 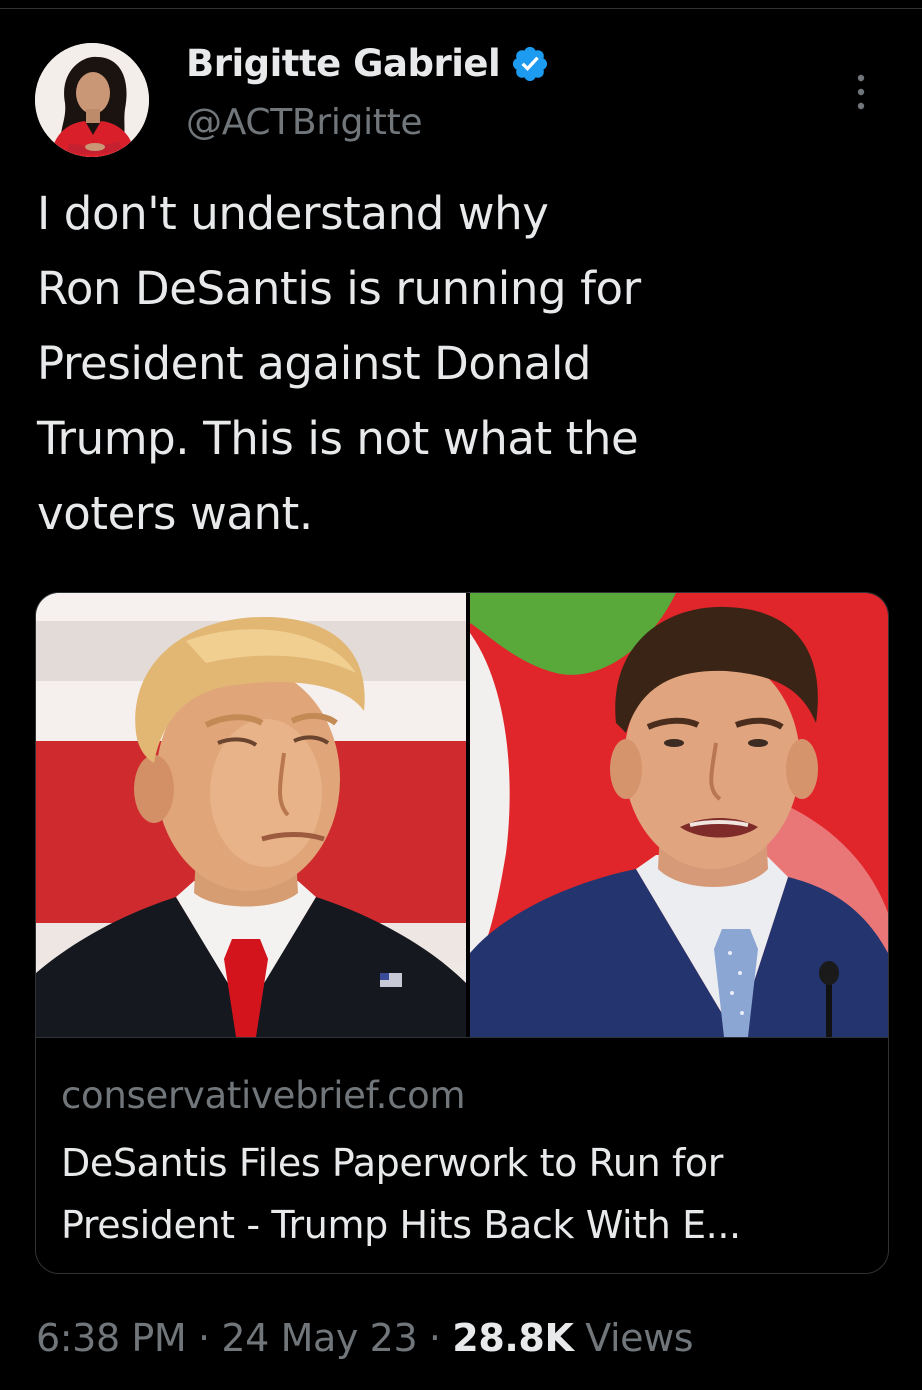 What do you see at coordinates (343, 63) in the screenshot?
I see `author-display-name: Brigitte Gabriel` at bounding box center [343, 63].